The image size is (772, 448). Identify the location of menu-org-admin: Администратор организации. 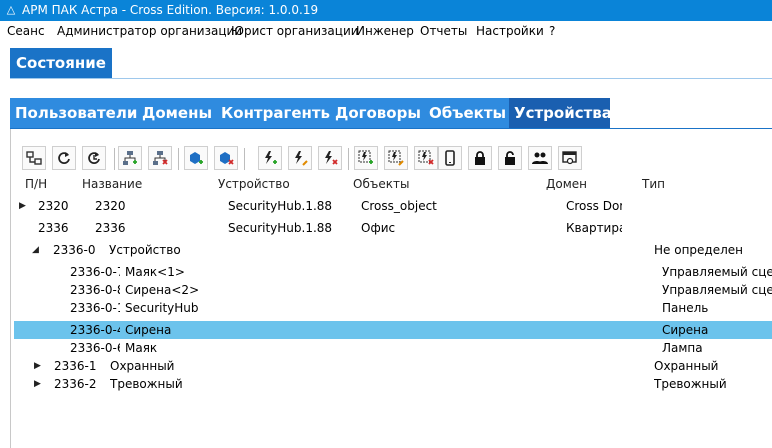
(149, 31).